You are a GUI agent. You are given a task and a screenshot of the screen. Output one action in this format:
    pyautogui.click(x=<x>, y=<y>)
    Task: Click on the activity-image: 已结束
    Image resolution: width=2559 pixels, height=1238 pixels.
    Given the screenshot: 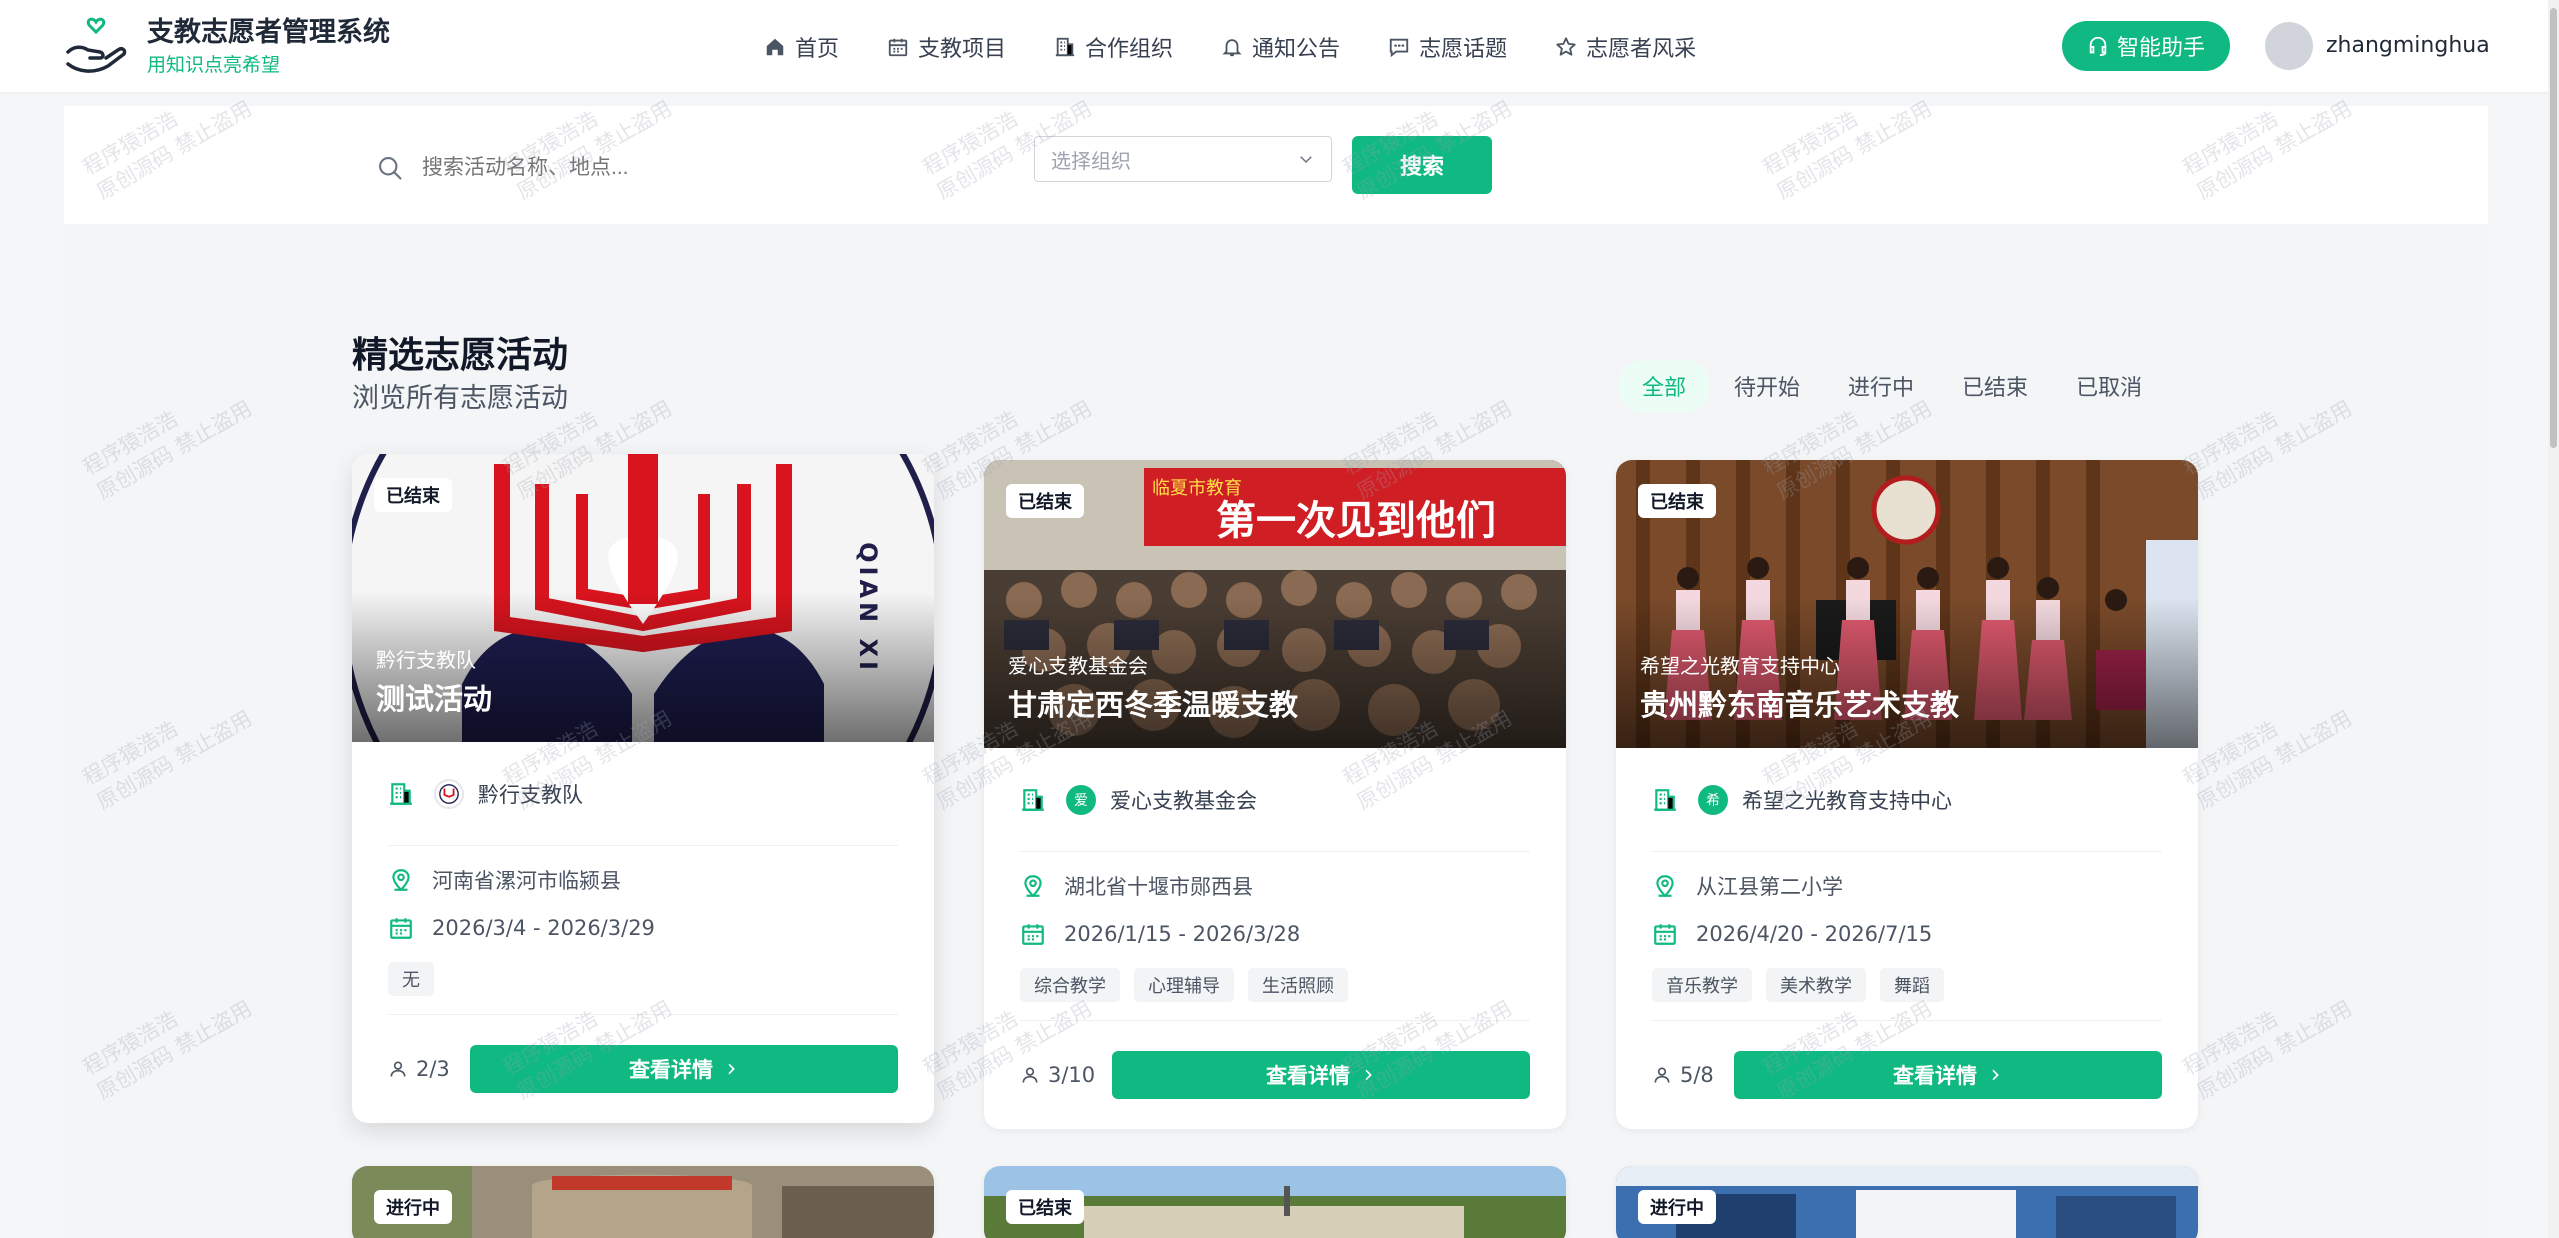 What is the action you would take?
    pyautogui.click(x=1275, y=1202)
    